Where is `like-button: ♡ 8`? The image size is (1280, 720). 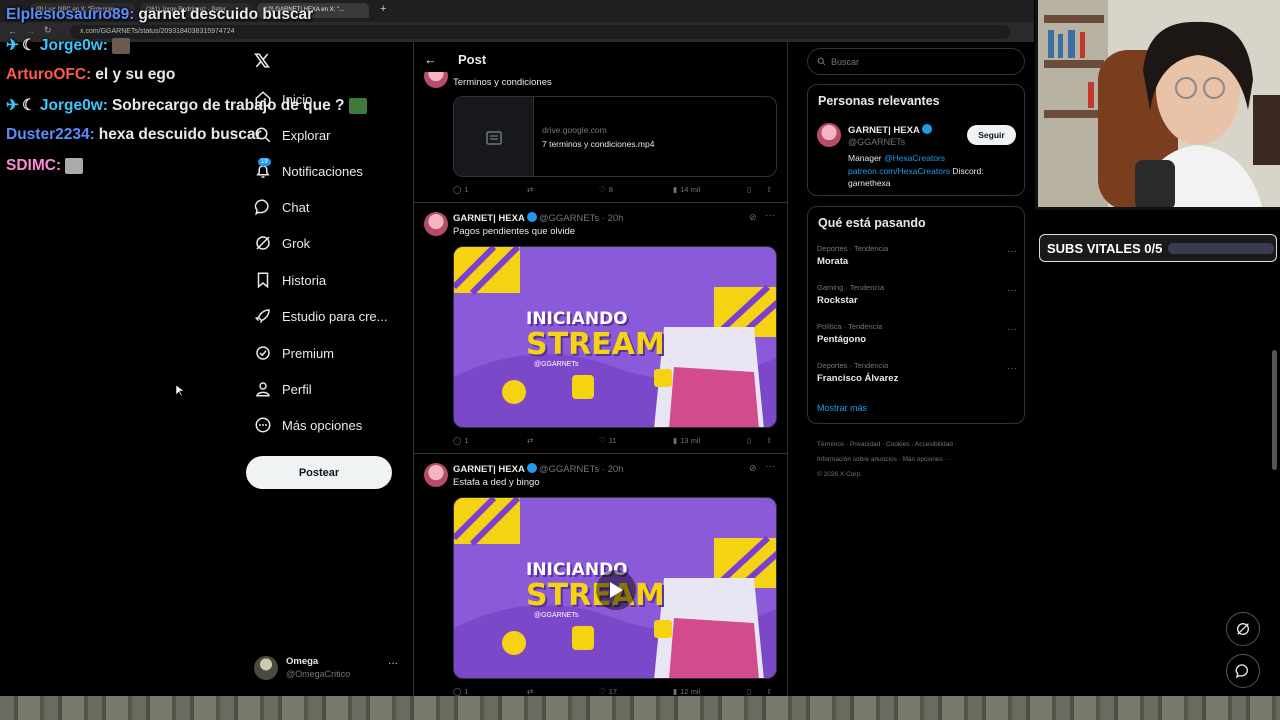
like-button: ♡ 8 is located at coordinates (606, 189).